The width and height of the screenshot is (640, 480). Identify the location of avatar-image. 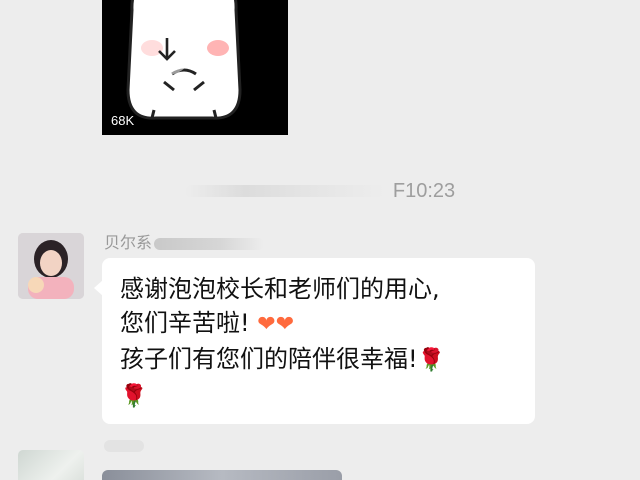
(51, 266).